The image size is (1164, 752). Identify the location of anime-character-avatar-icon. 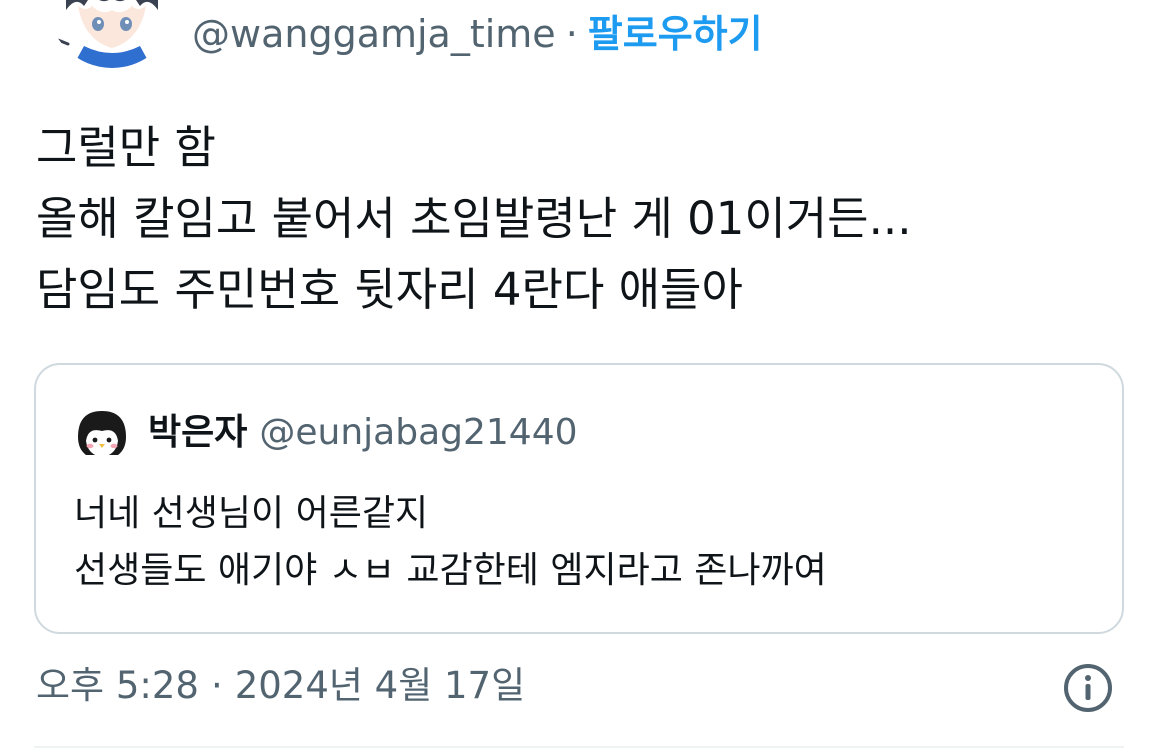
(112, 34).